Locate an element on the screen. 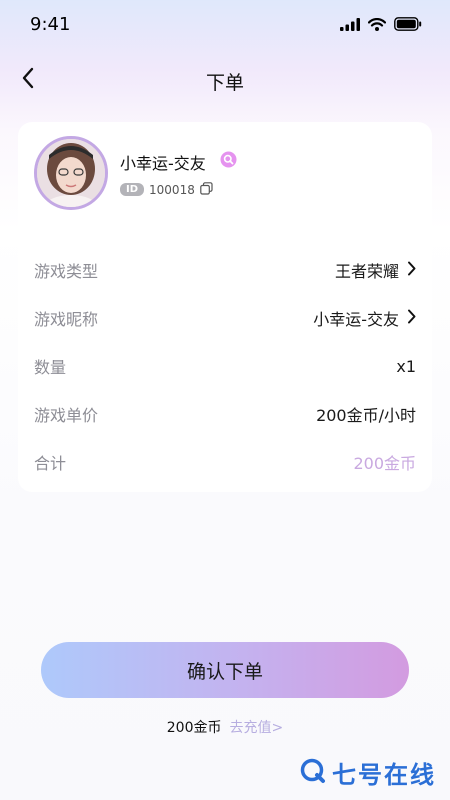 Image resolution: width=450 pixels, height=800 pixels. user-id: 100018 is located at coordinates (172, 189).